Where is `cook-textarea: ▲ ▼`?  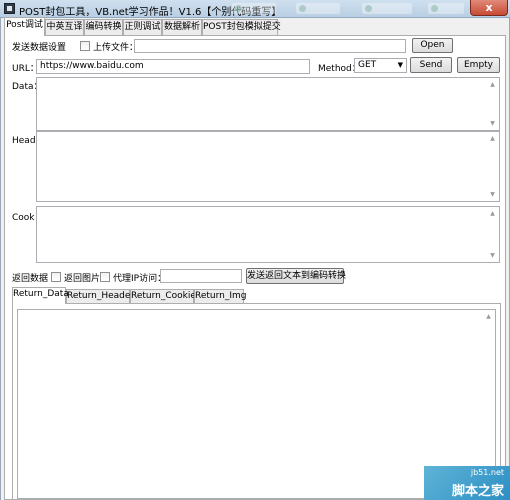
cook-textarea: ▲ ▼ is located at coordinates (268, 234).